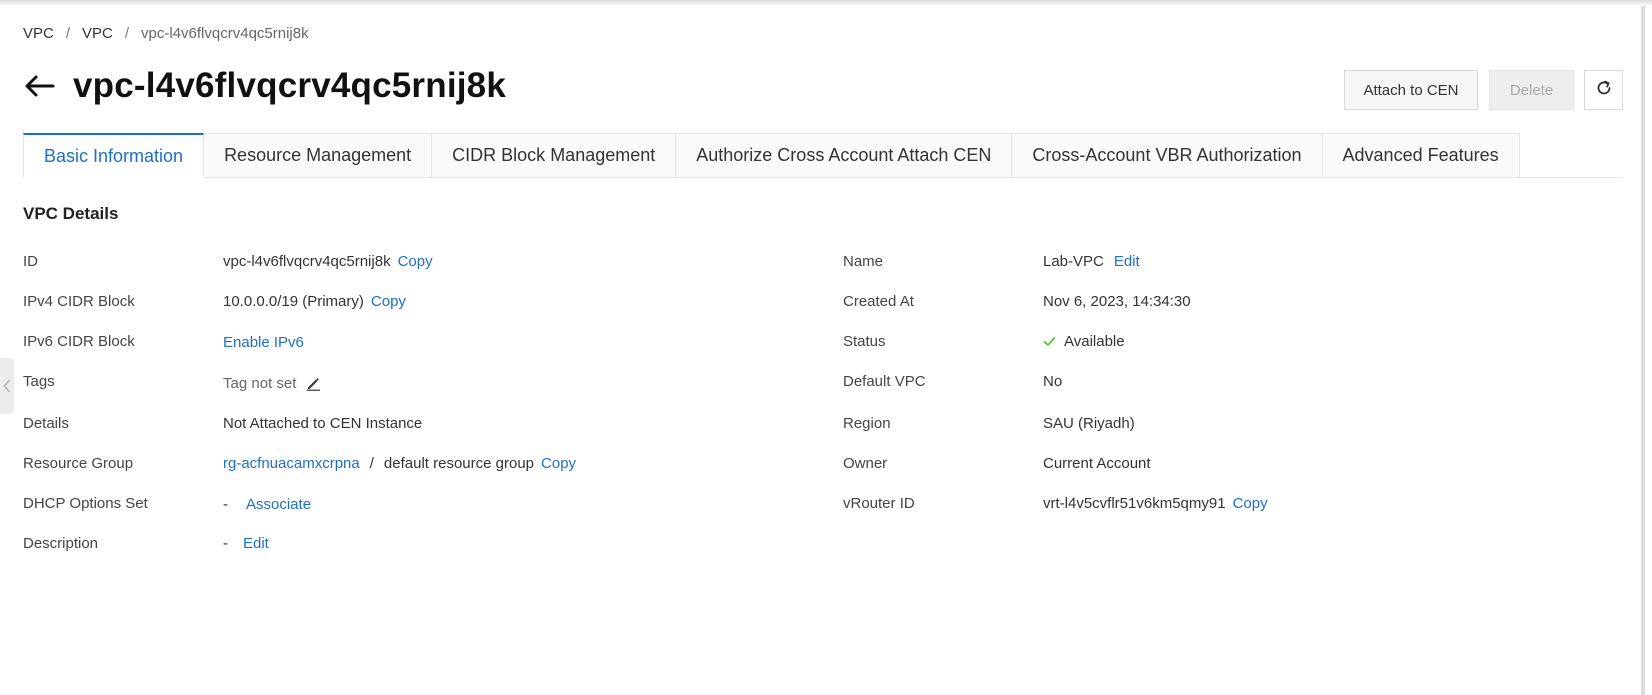 The image size is (1652, 695). Describe the element at coordinates (260, 383) in the screenshot. I see `tags-value: Tag not set` at that location.